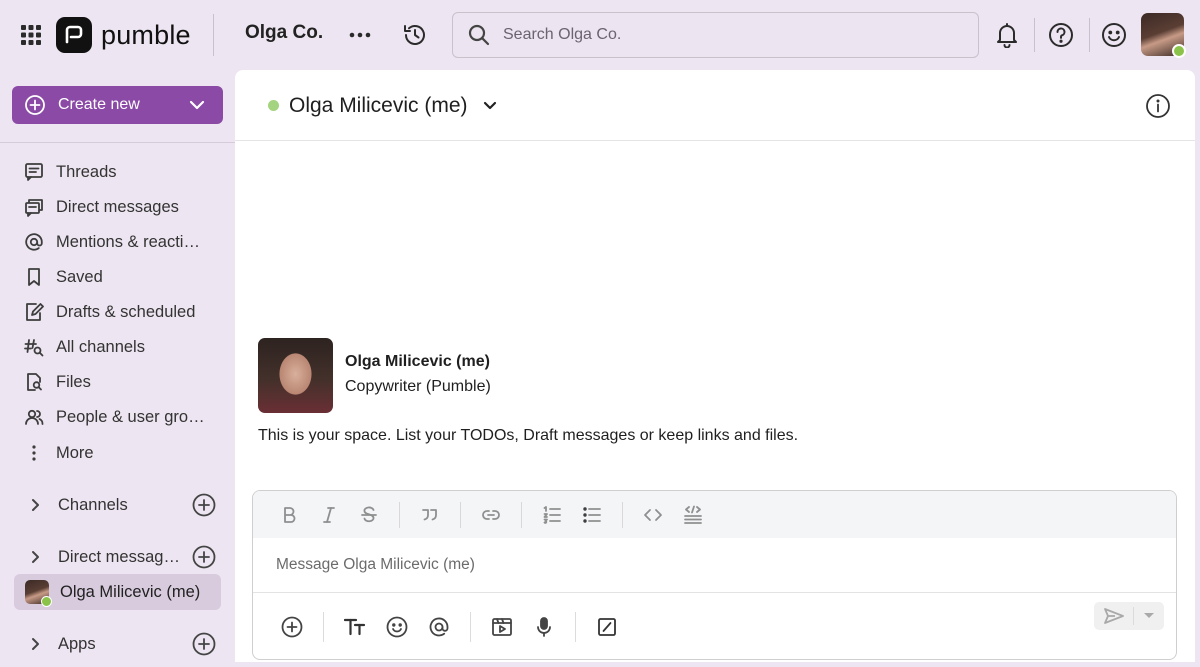  Describe the element at coordinates (502, 627) in the screenshot. I see `video-clip-icon` at that location.